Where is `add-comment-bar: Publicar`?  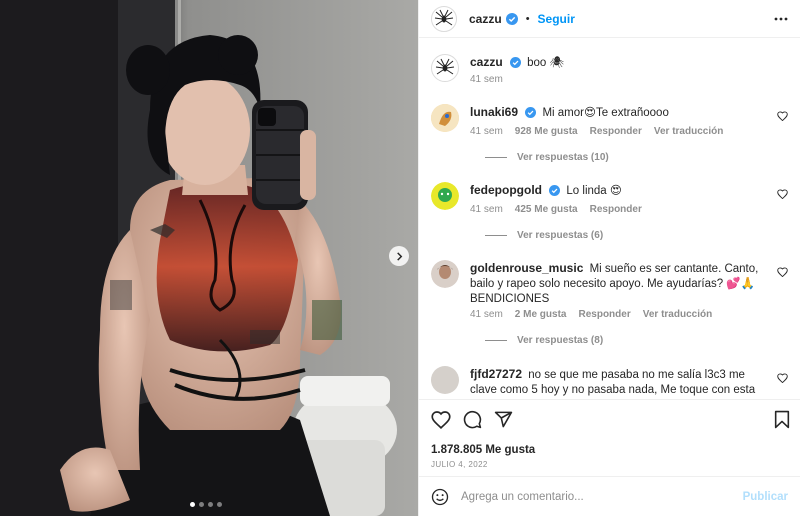 add-comment-bar: Publicar is located at coordinates (609, 496).